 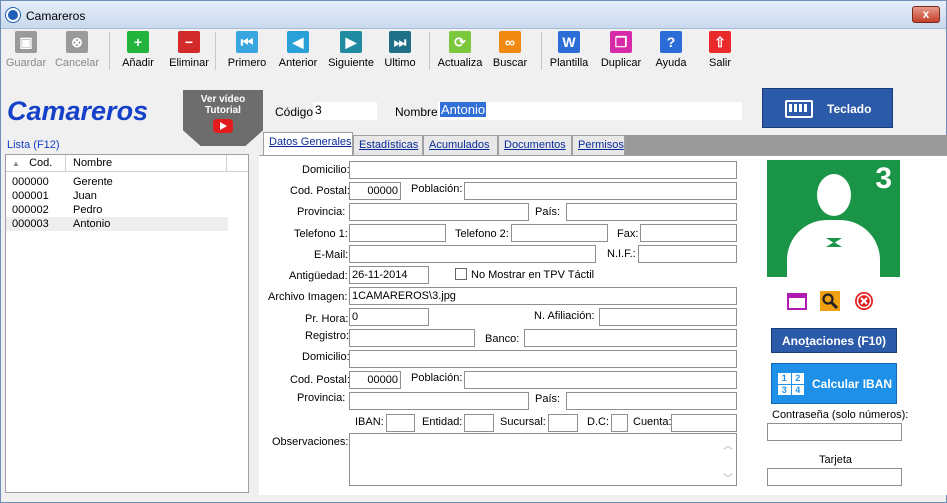 I want to click on toolbar-label: Siguiente, so click(x=351, y=63).